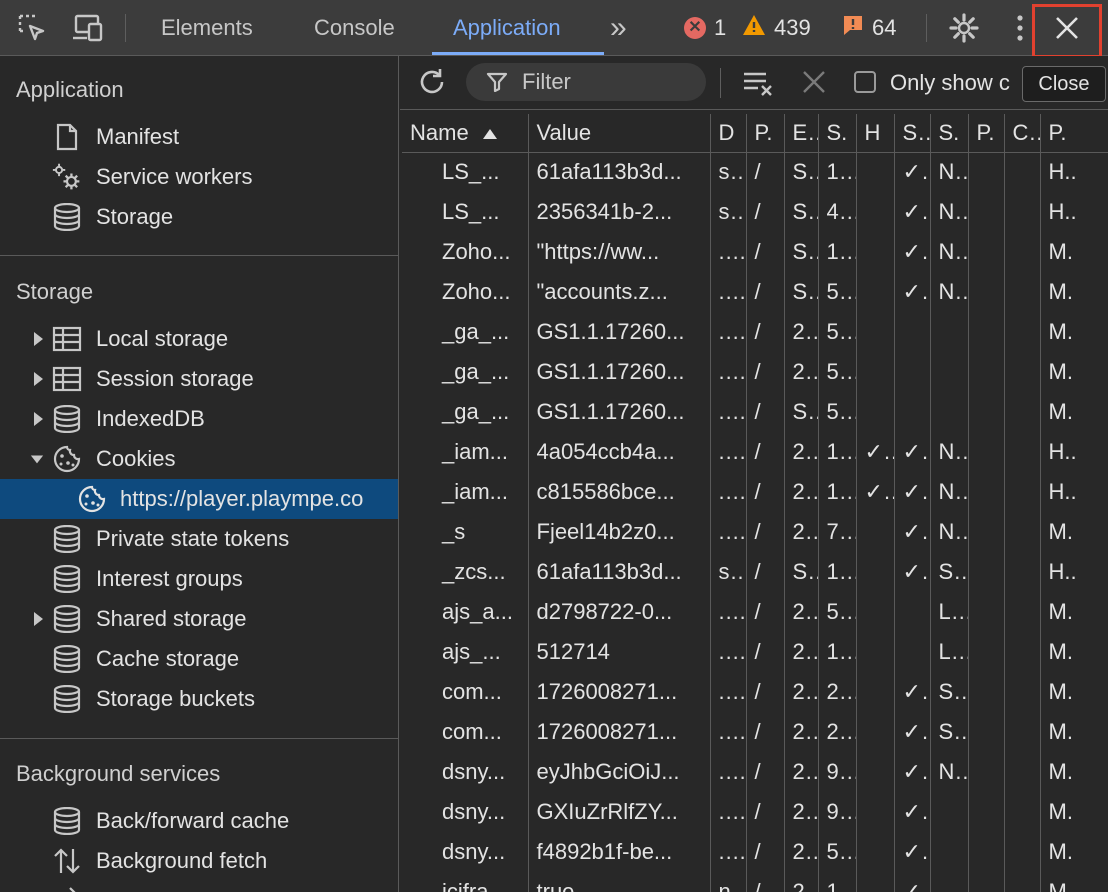  What do you see at coordinates (755, 572) in the screenshot?
I see `table-row: _zcs... 61afa113b3d... s.. / S.. 1... ✓. S.. H..` at bounding box center [755, 572].